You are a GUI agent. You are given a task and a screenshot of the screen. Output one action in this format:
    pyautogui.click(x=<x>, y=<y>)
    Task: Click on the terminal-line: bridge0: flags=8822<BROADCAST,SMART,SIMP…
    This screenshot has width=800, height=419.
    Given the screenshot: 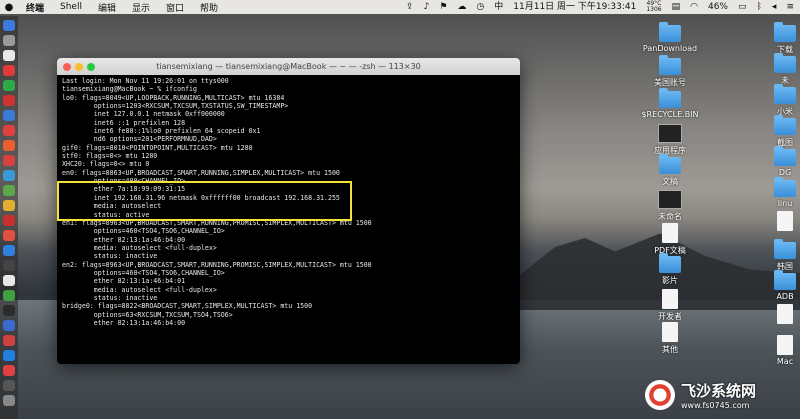 What is the action you would take?
    pyautogui.click(x=187, y=306)
    